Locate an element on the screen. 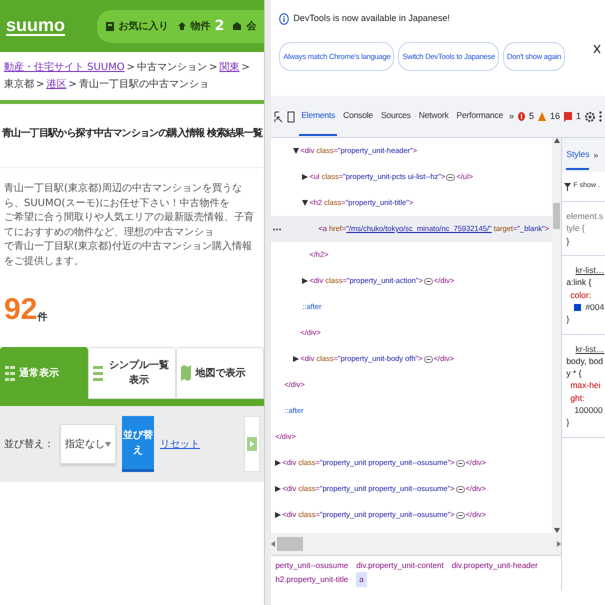 Image resolution: width=605 pixels, height=605 pixels. close-icon is located at coordinates (597, 49).